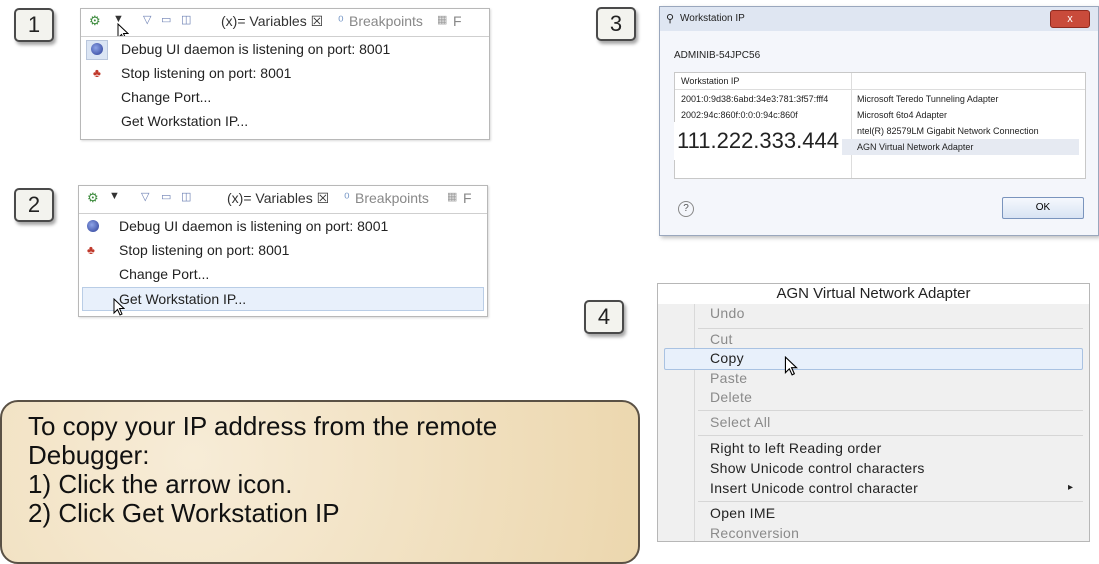 This screenshot has width=1099, height=564. I want to click on menu-item-copy: Copy, so click(727, 358).